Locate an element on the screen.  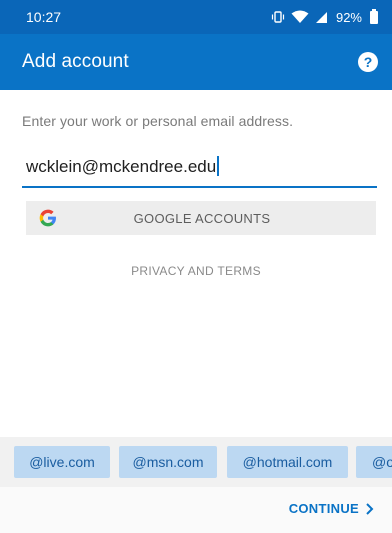
vibrate-icon is located at coordinates (278, 17).